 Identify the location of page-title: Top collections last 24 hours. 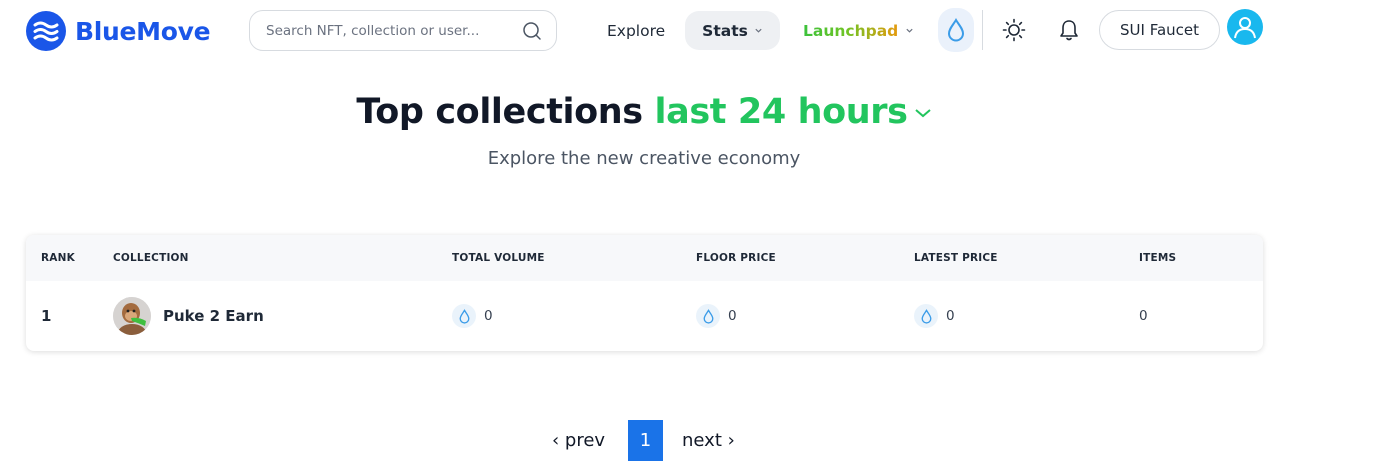
(644, 112).